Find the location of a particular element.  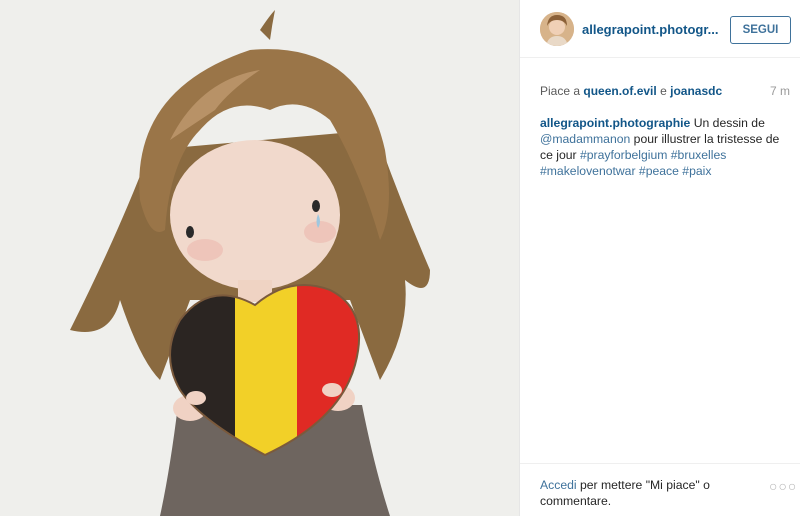

caption-mention-link: @madammanon is located at coordinates (585, 139).